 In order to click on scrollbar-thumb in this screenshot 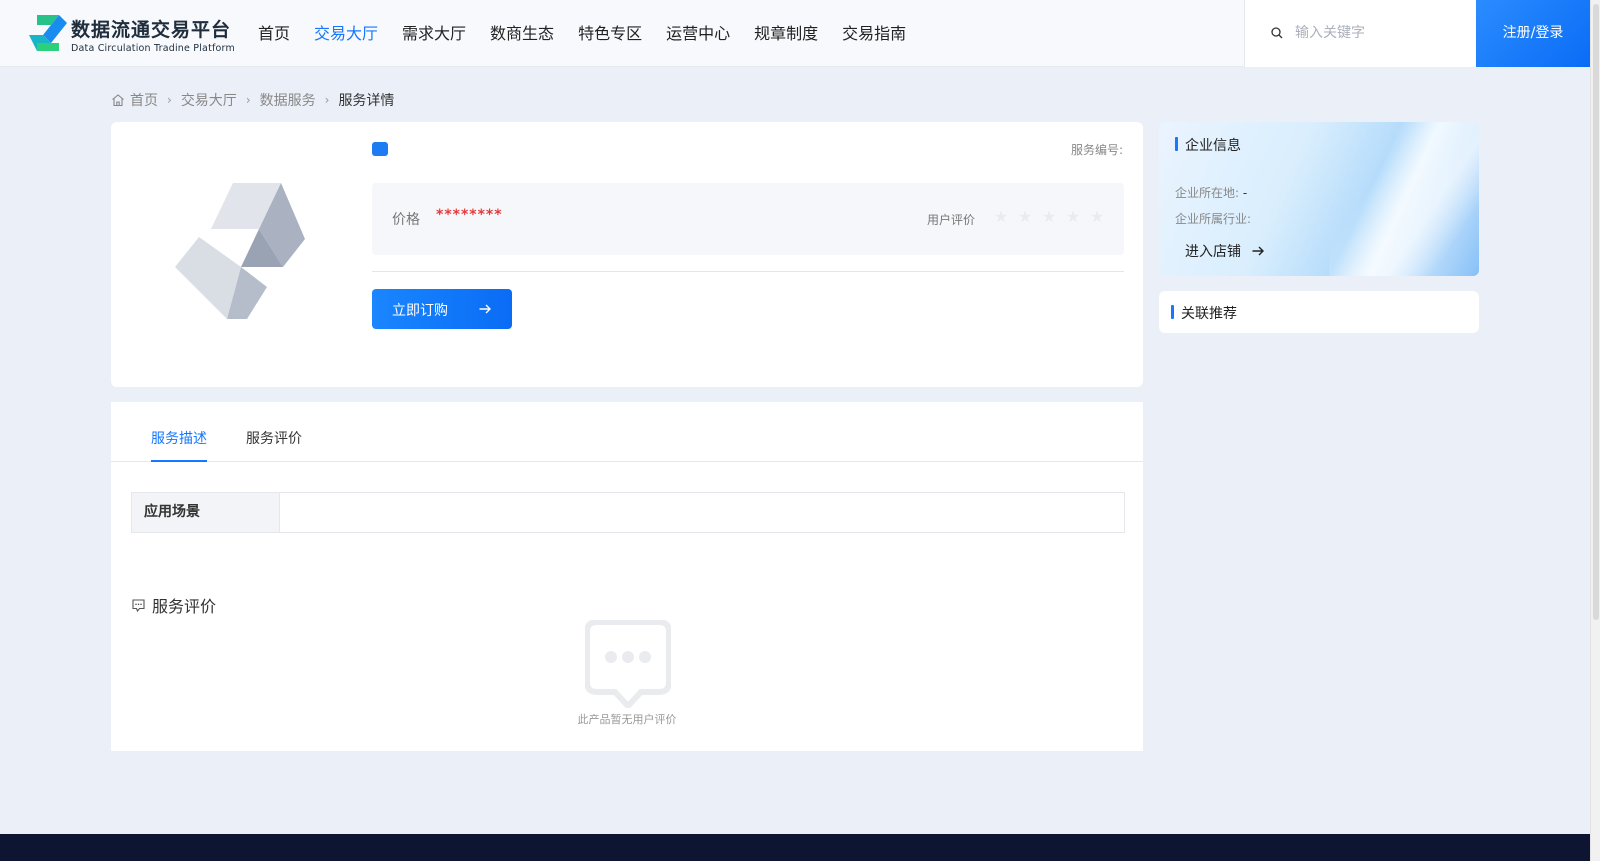, I will do `click(1596, 312)`.